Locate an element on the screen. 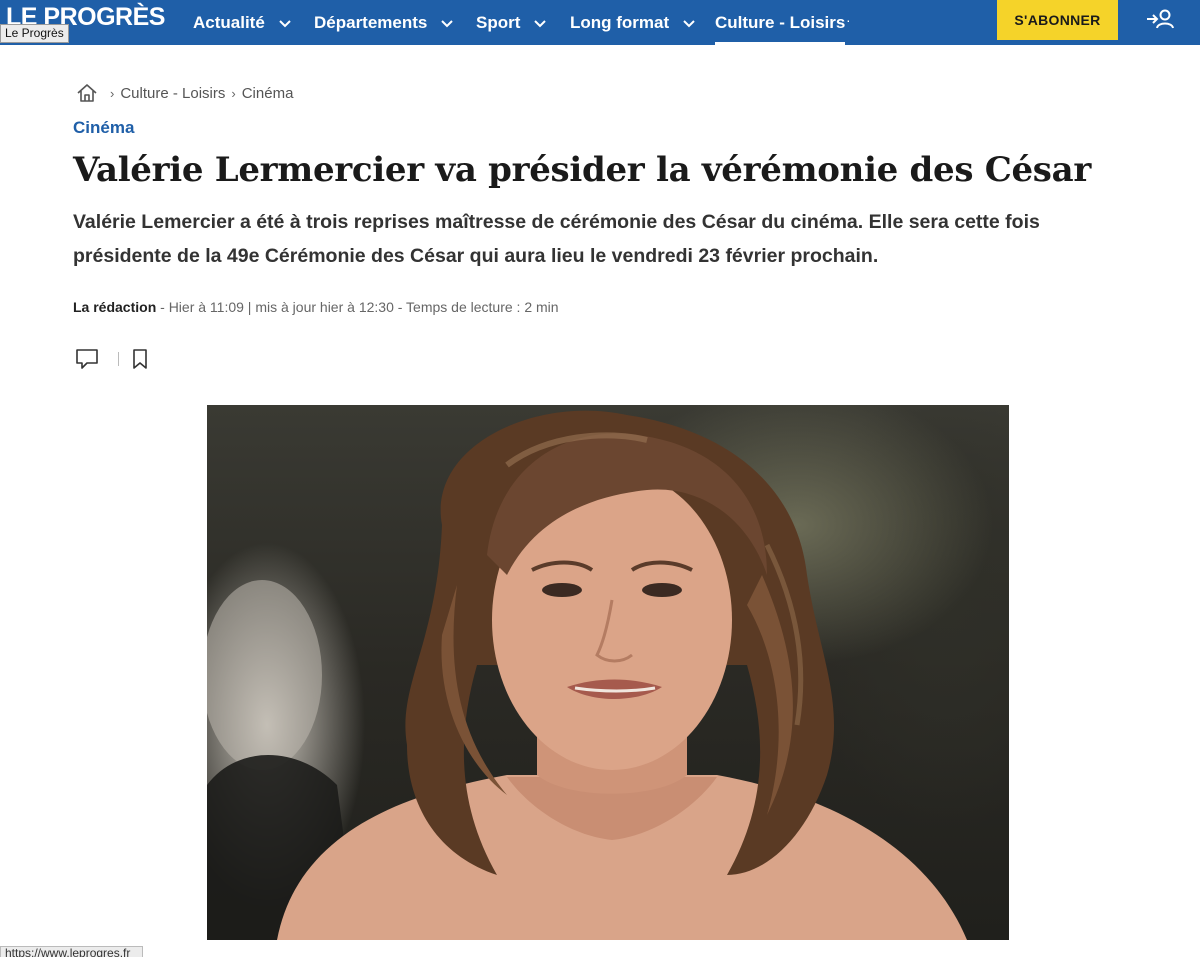 The height and width of the screenshot is (957, 1200). article-author: La rédaction is located at coordinates (114, 307).